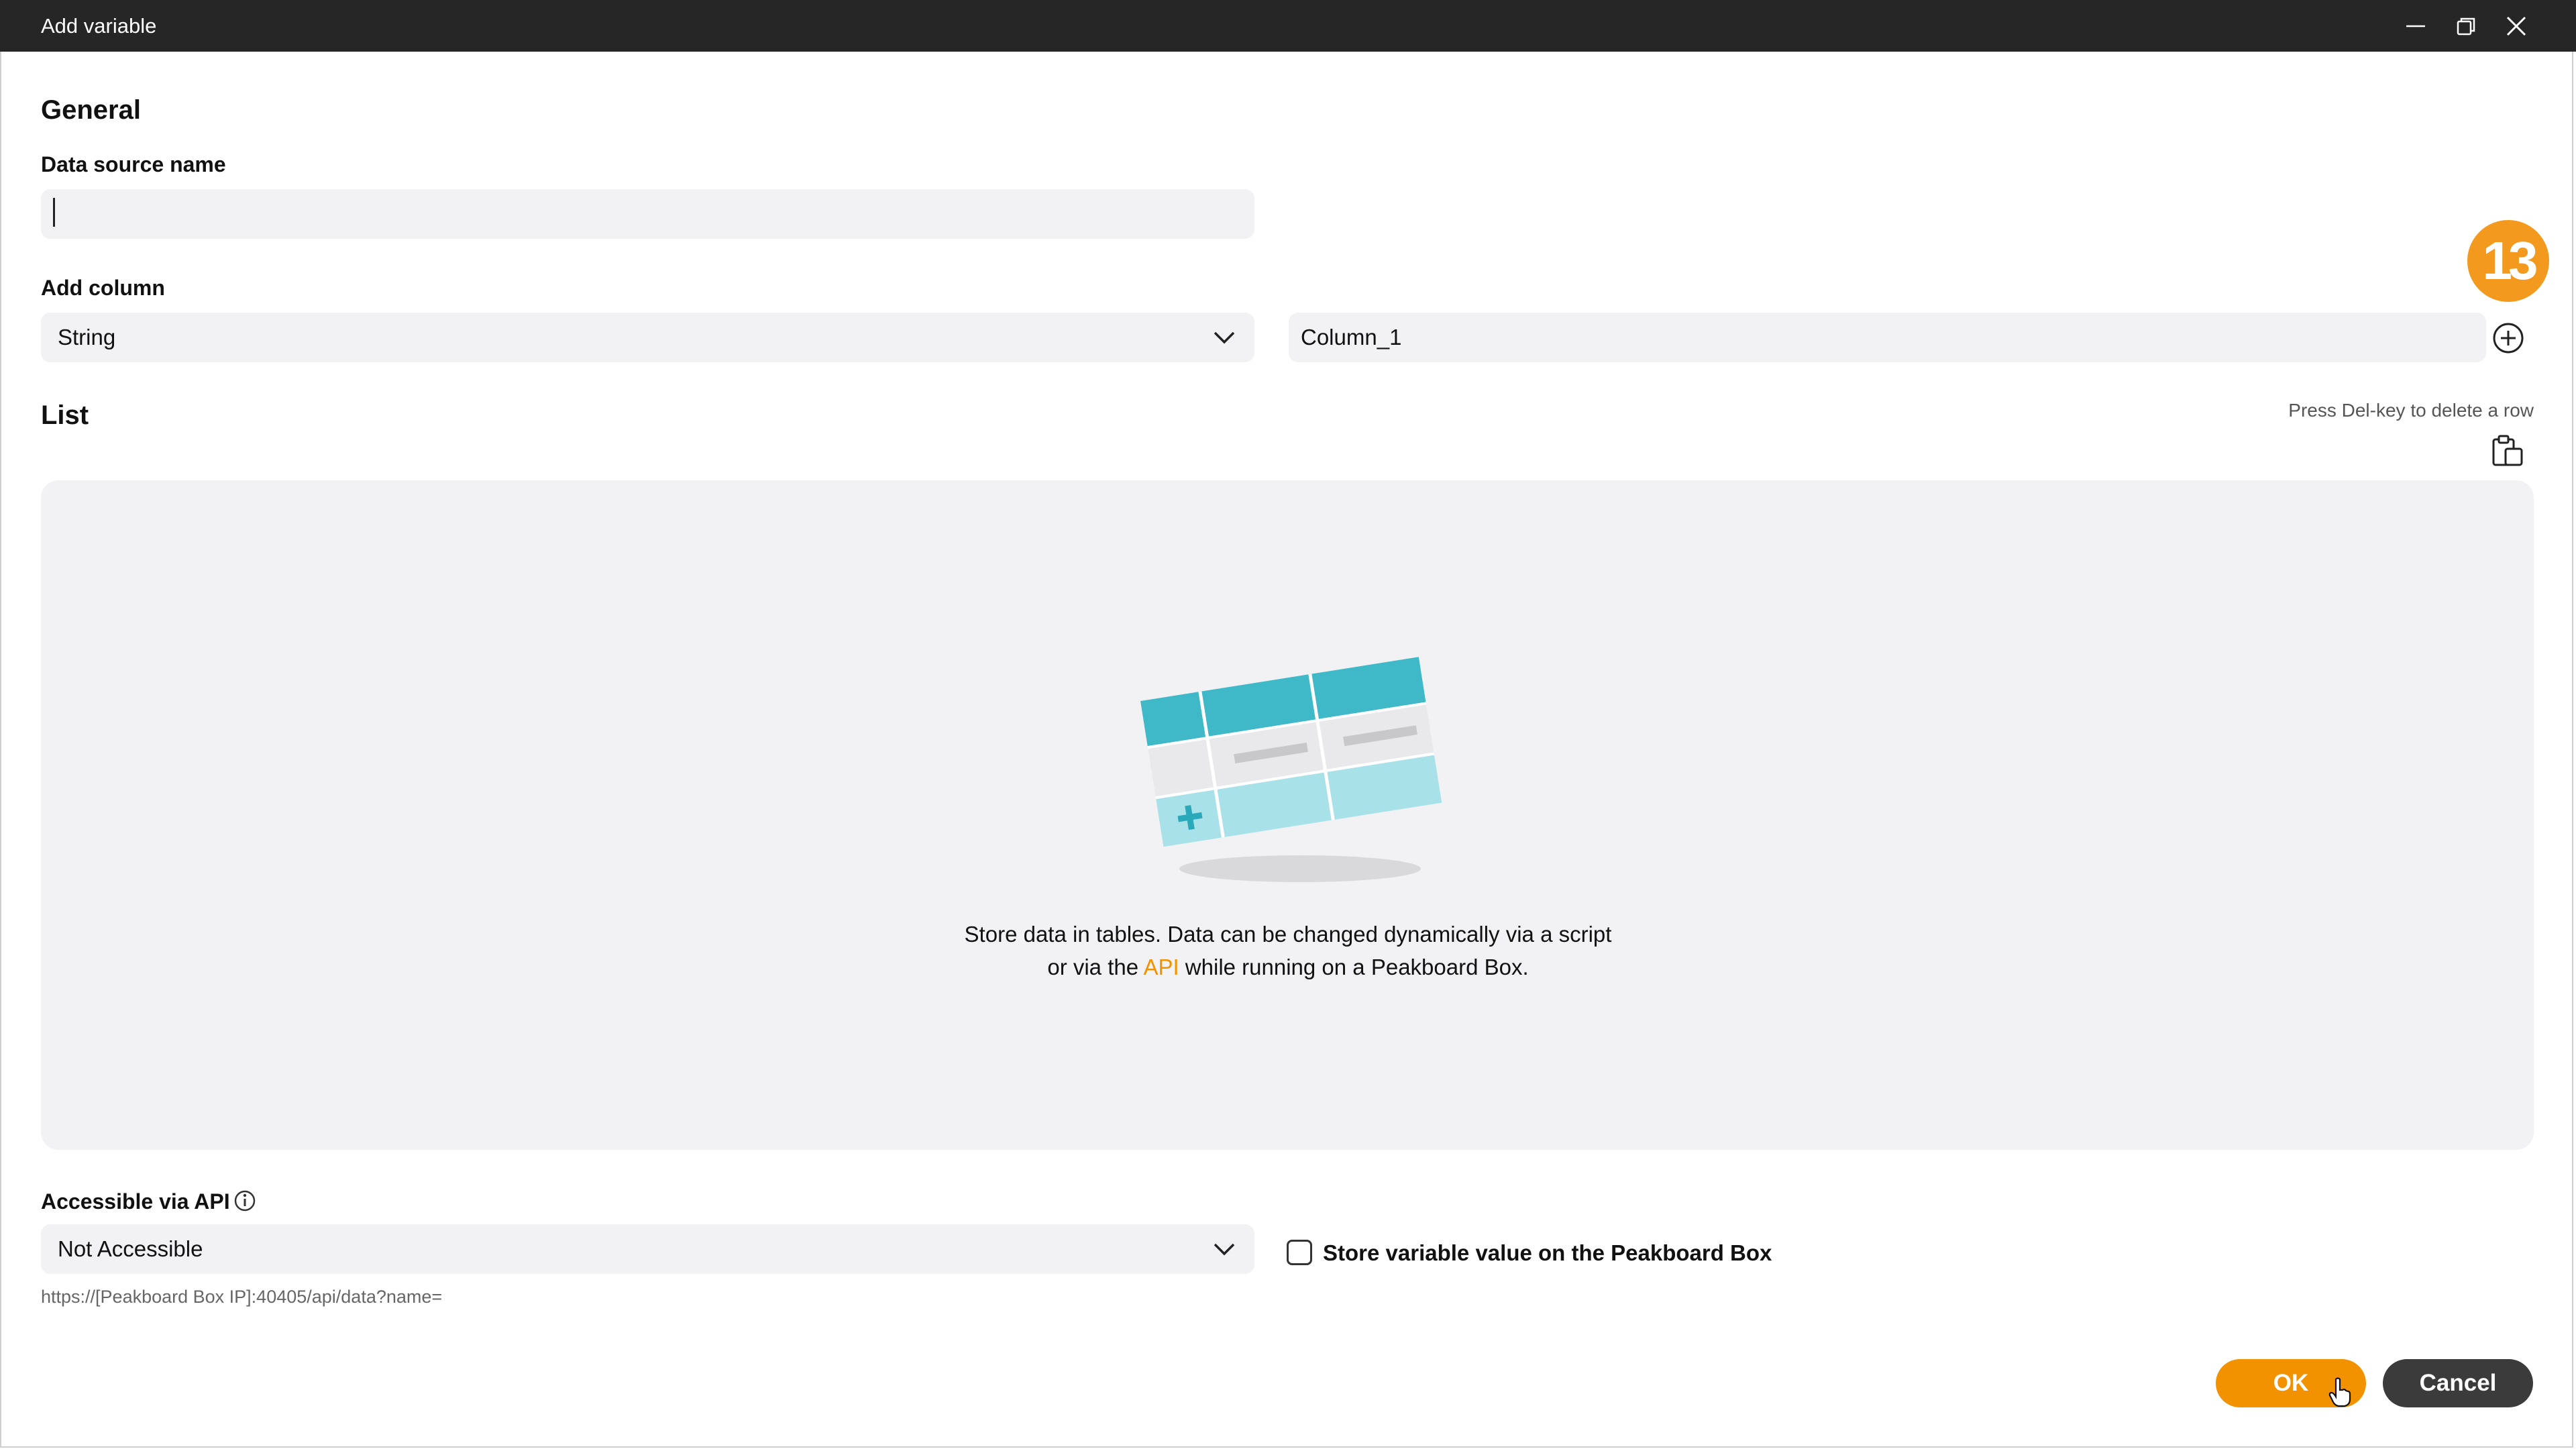 The height and width of the screenshot is (1449, 2576). What do you see at coordinates (99, 26) in the screenshot?
I see `window-title: Add variable` at bounding box center [99, 26].